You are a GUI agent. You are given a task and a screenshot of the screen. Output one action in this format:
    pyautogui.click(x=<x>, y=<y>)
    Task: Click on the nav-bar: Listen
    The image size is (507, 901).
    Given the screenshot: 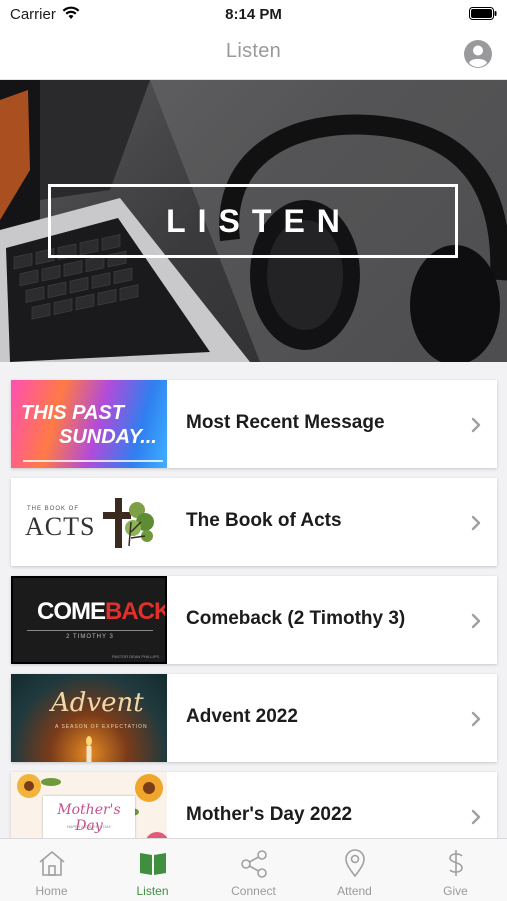 What is the action you would take?
    pyautogui.click(x=253, y=54)
    